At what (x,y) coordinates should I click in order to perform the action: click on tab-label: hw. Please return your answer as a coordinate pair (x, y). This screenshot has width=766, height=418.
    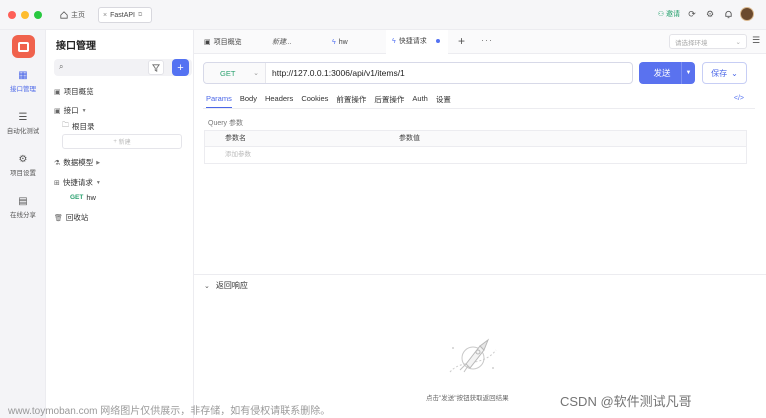
    Looking at the image, I should click on (343, 42).